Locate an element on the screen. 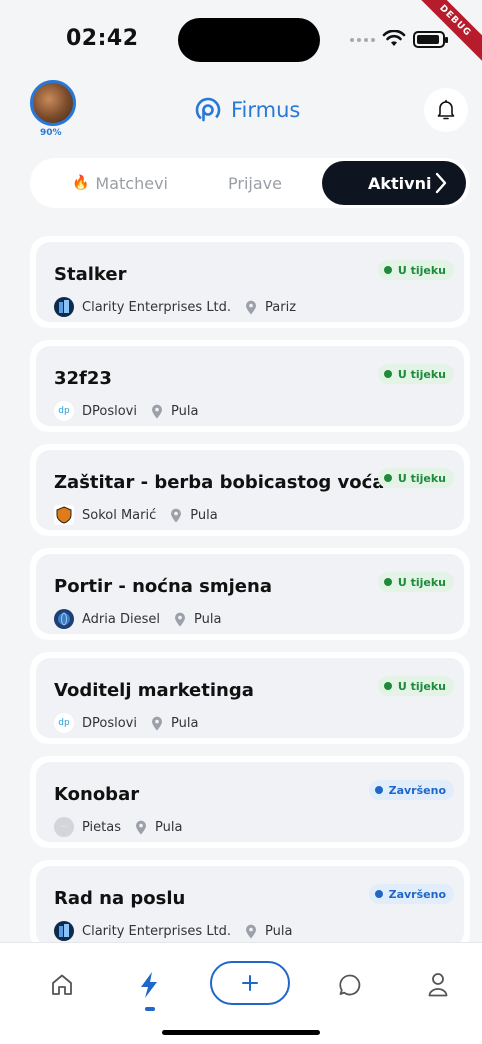 This screenshot has height=1044, width=482. job-card-body: Konobar Završeno ··· Pietas Pula is located at coordinates (250, 802).